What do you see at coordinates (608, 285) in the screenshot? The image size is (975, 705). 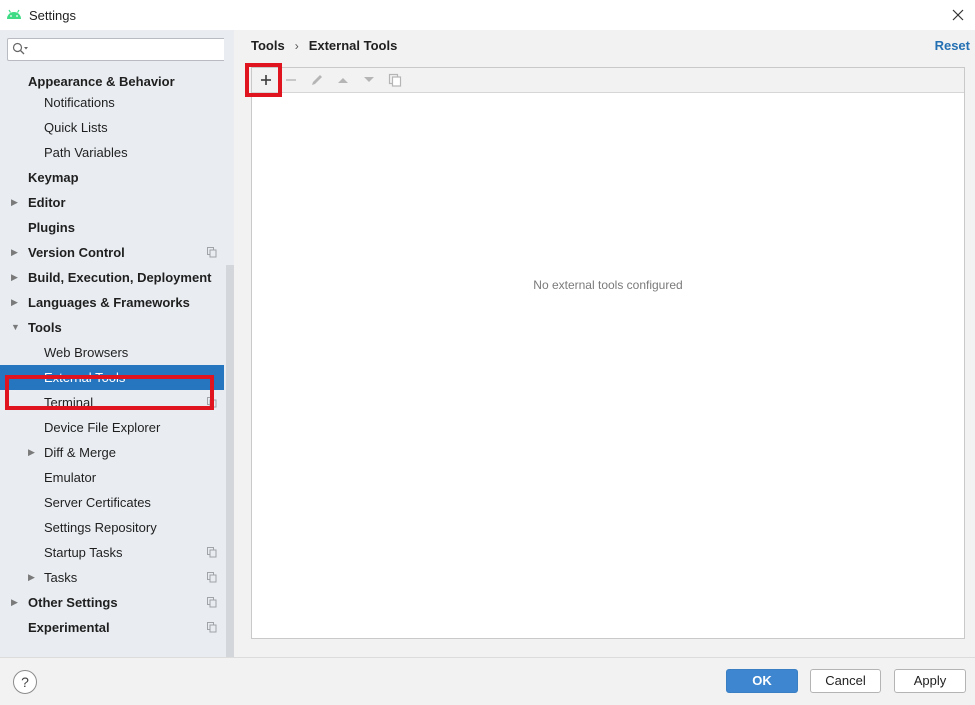 I see `empty-state-text: No external tools configured` at bounding box center [608, 285].